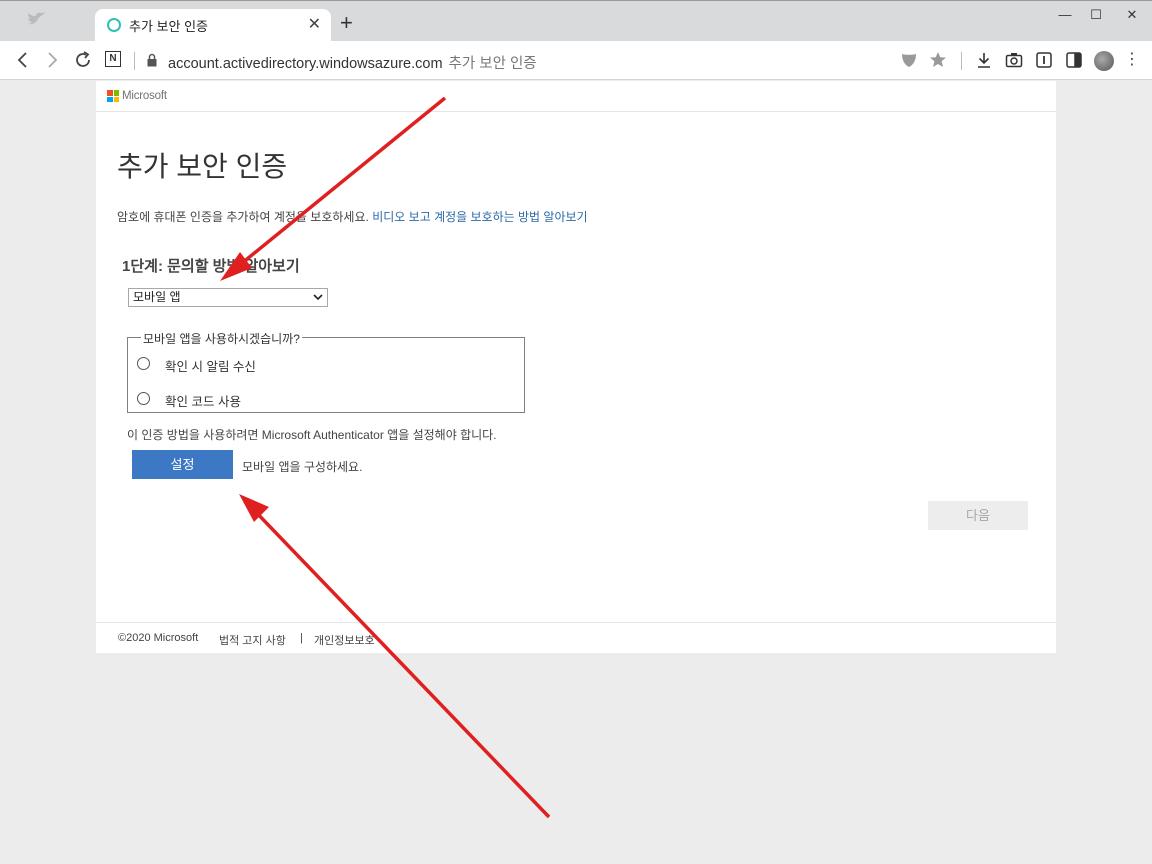 Image resolution: width=1152 pixels, height=864 pixels. I want to click on privacy-link: 개인정보보호, so click(344, 640).